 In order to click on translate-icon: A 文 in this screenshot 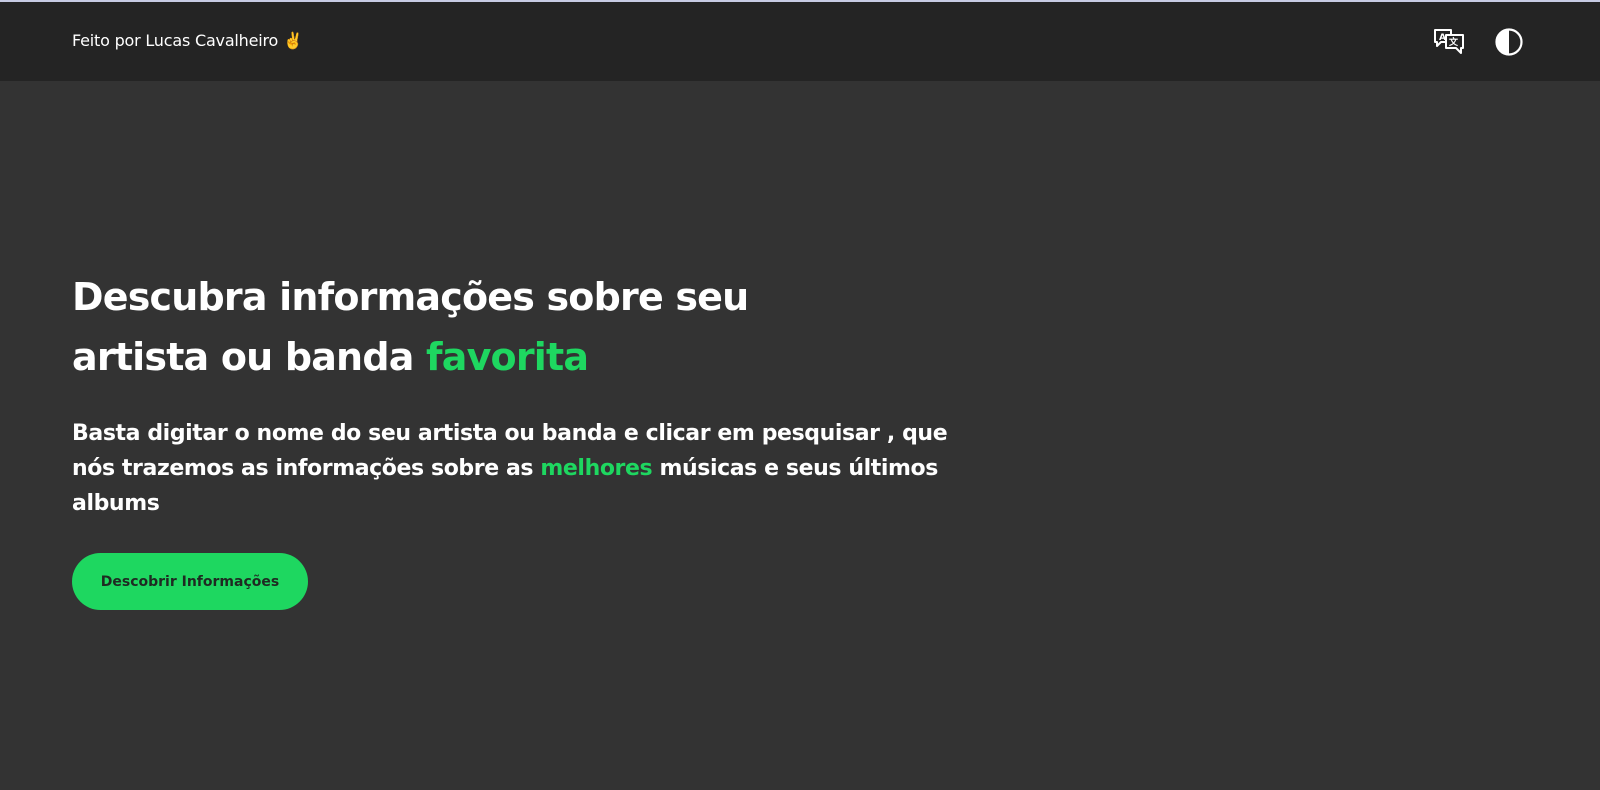, I will do `click(1449, 41)`.